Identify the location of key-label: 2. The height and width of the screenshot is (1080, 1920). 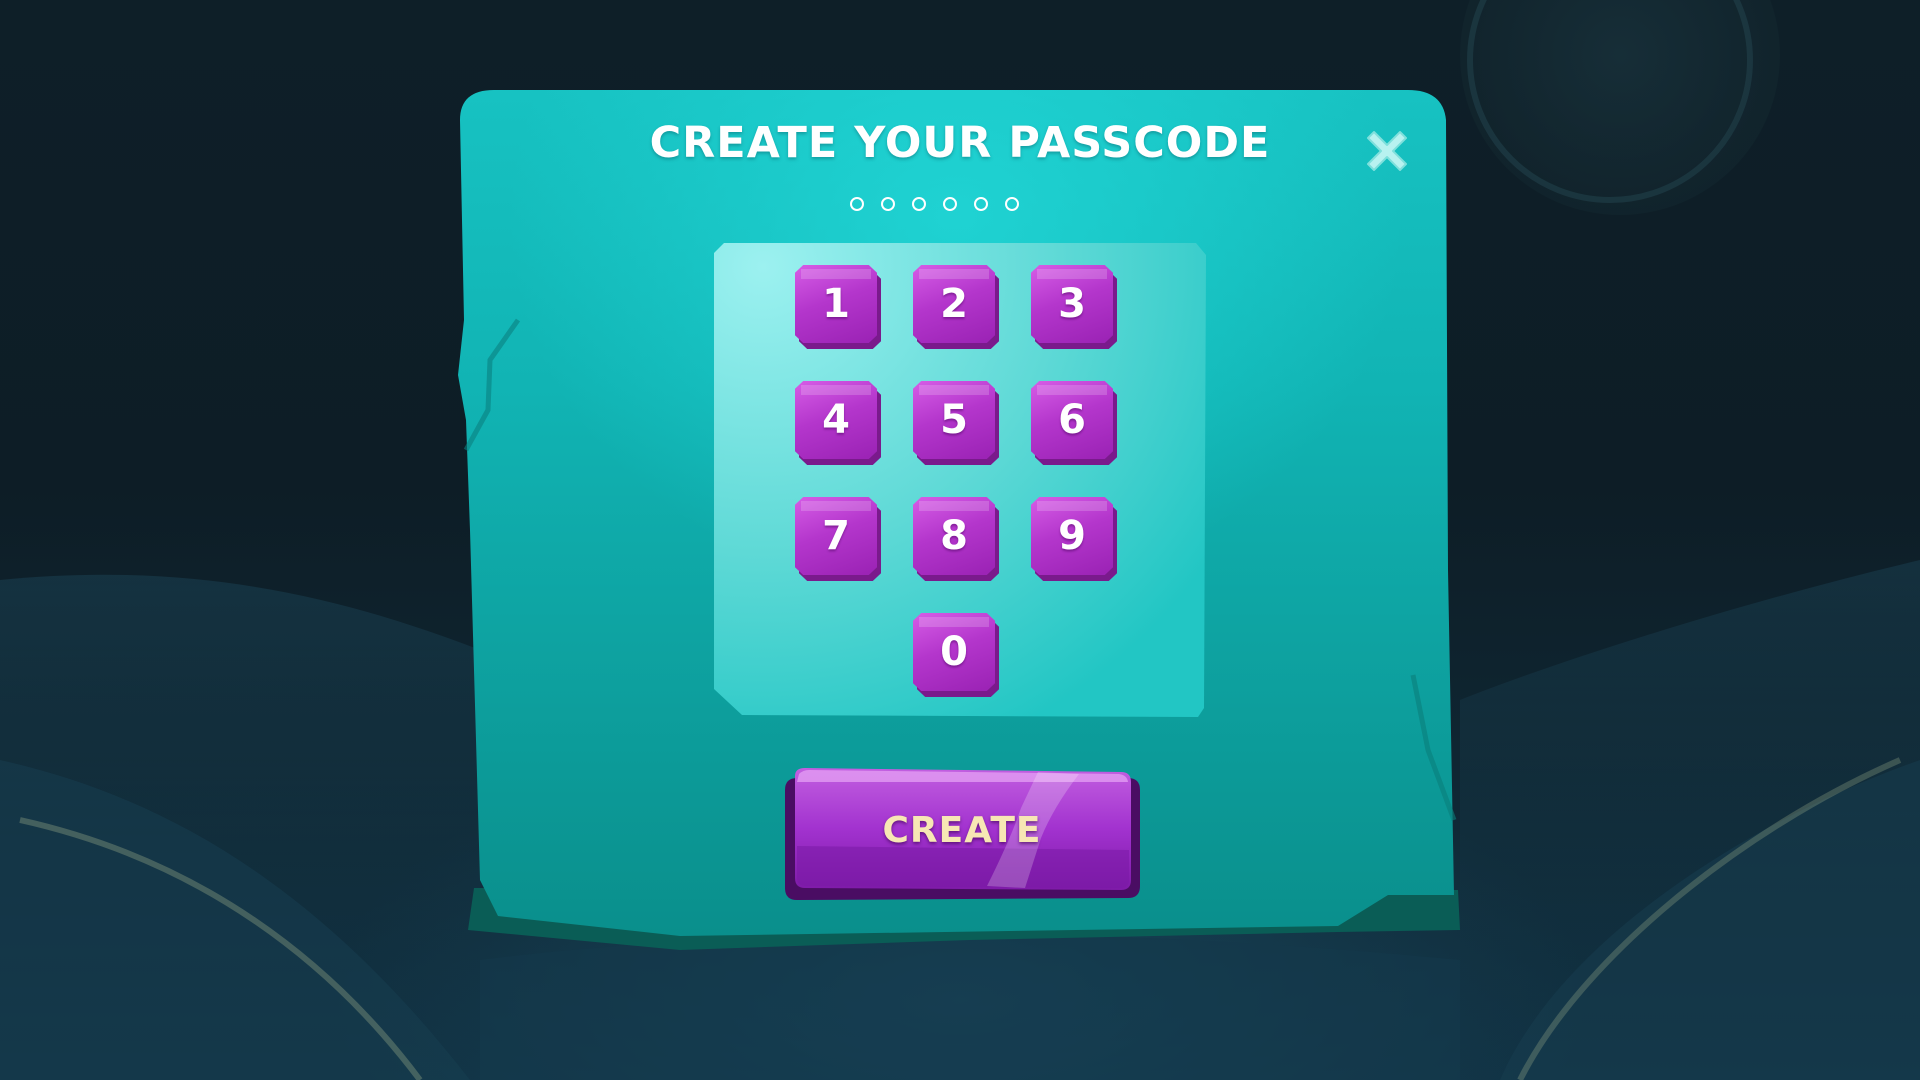
(954, 304).